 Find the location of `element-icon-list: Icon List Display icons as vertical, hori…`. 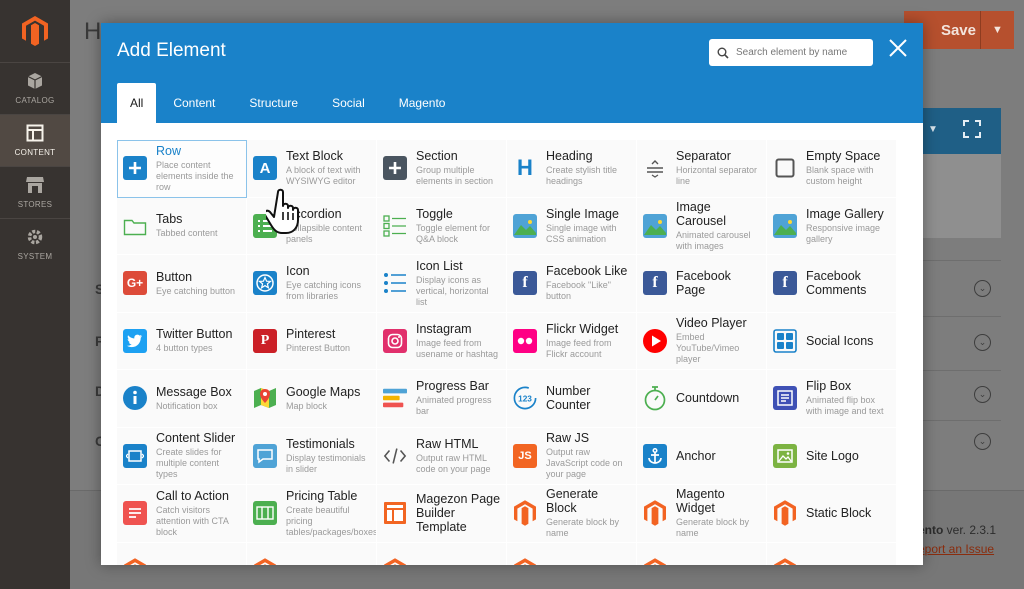

element-icon-list: Icon List Display icons as vertical, hori… is located at coordinates (442, 284).